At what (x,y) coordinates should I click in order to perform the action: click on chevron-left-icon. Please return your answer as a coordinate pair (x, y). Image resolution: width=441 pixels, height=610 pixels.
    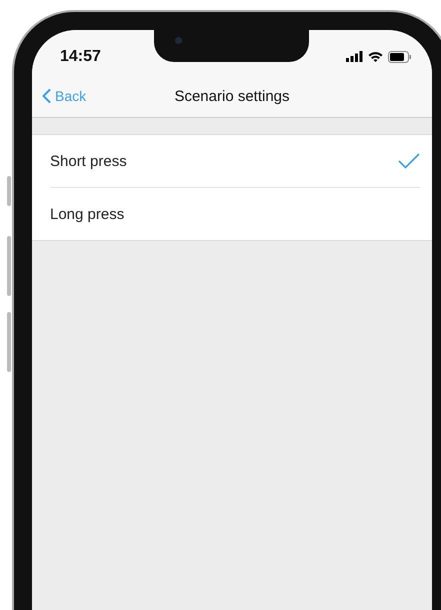
    Looking at the image, I should click on (46, 96).